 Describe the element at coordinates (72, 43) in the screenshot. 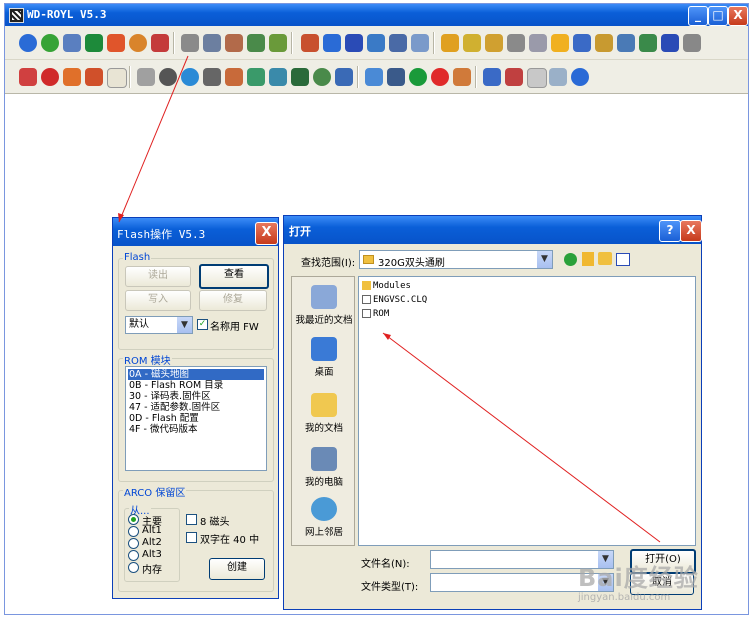

I see `tools-icon` at that location.